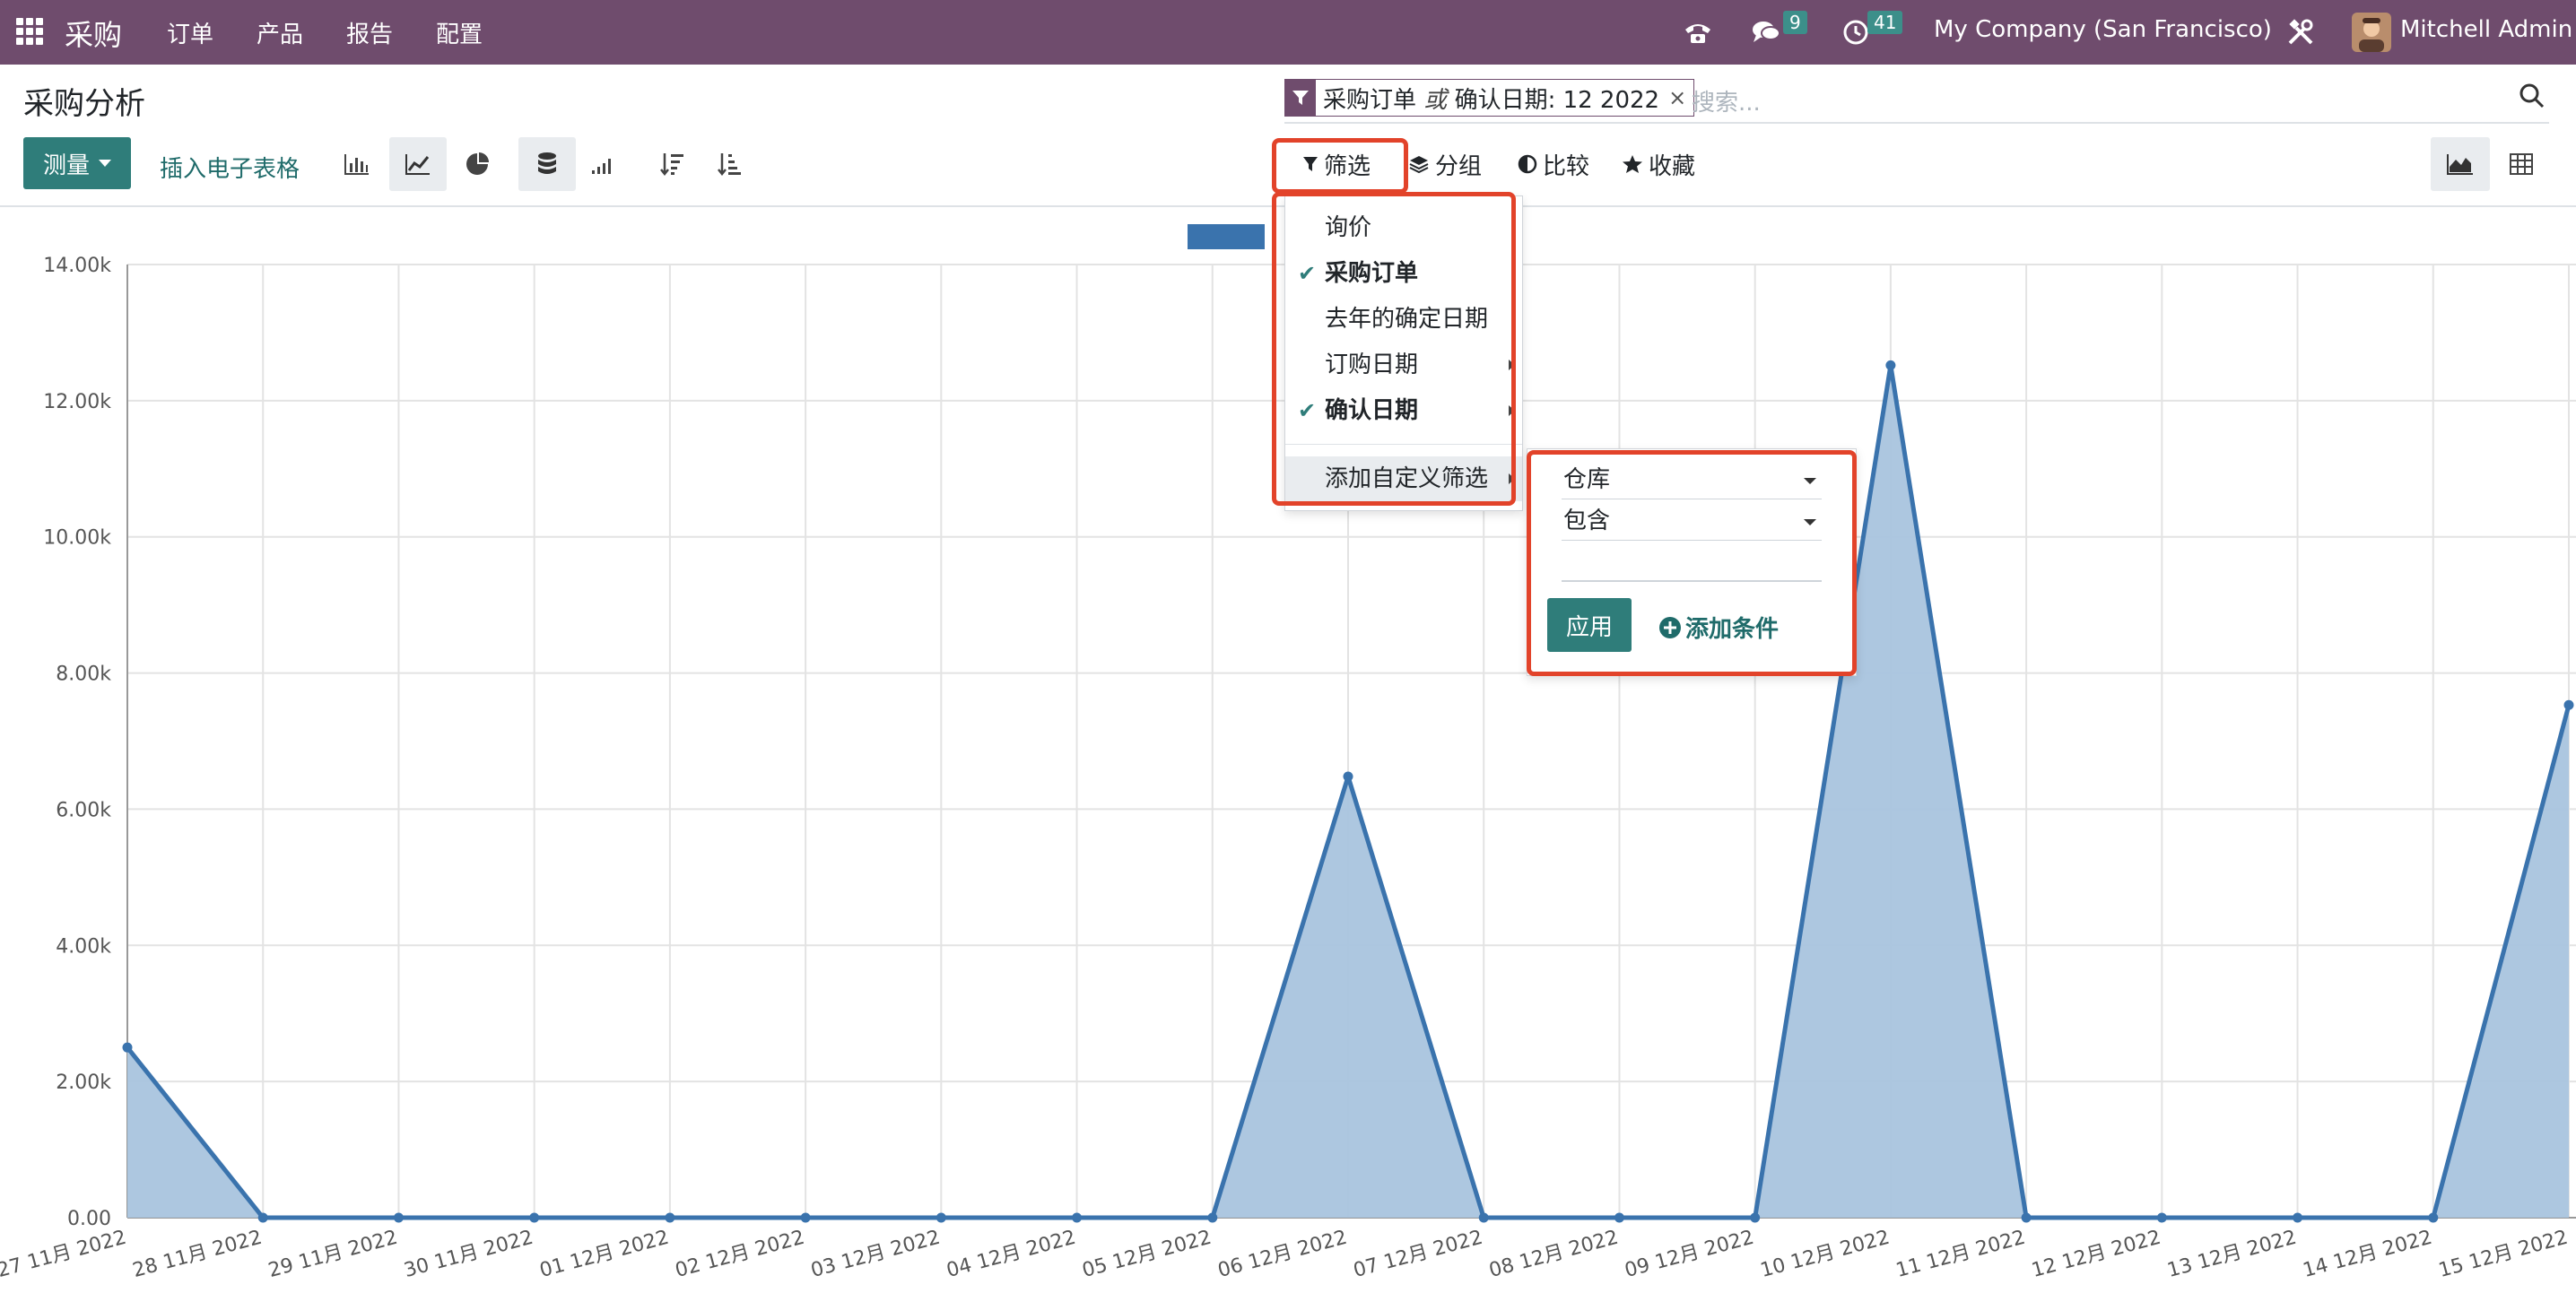 The image size is (2576, 1293). Describe the element at coordinates (1855, 33) in the screenshot. I see `activities-clock-icon` at that location.